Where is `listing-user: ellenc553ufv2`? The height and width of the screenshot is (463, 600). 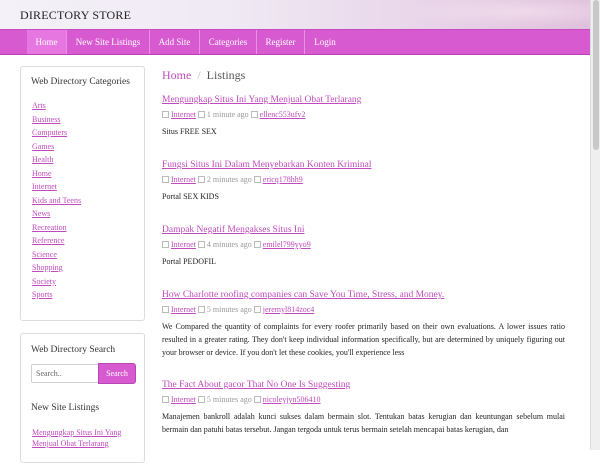 listing-user: ellenc553ufv2 is located at coordinates (283, 114).